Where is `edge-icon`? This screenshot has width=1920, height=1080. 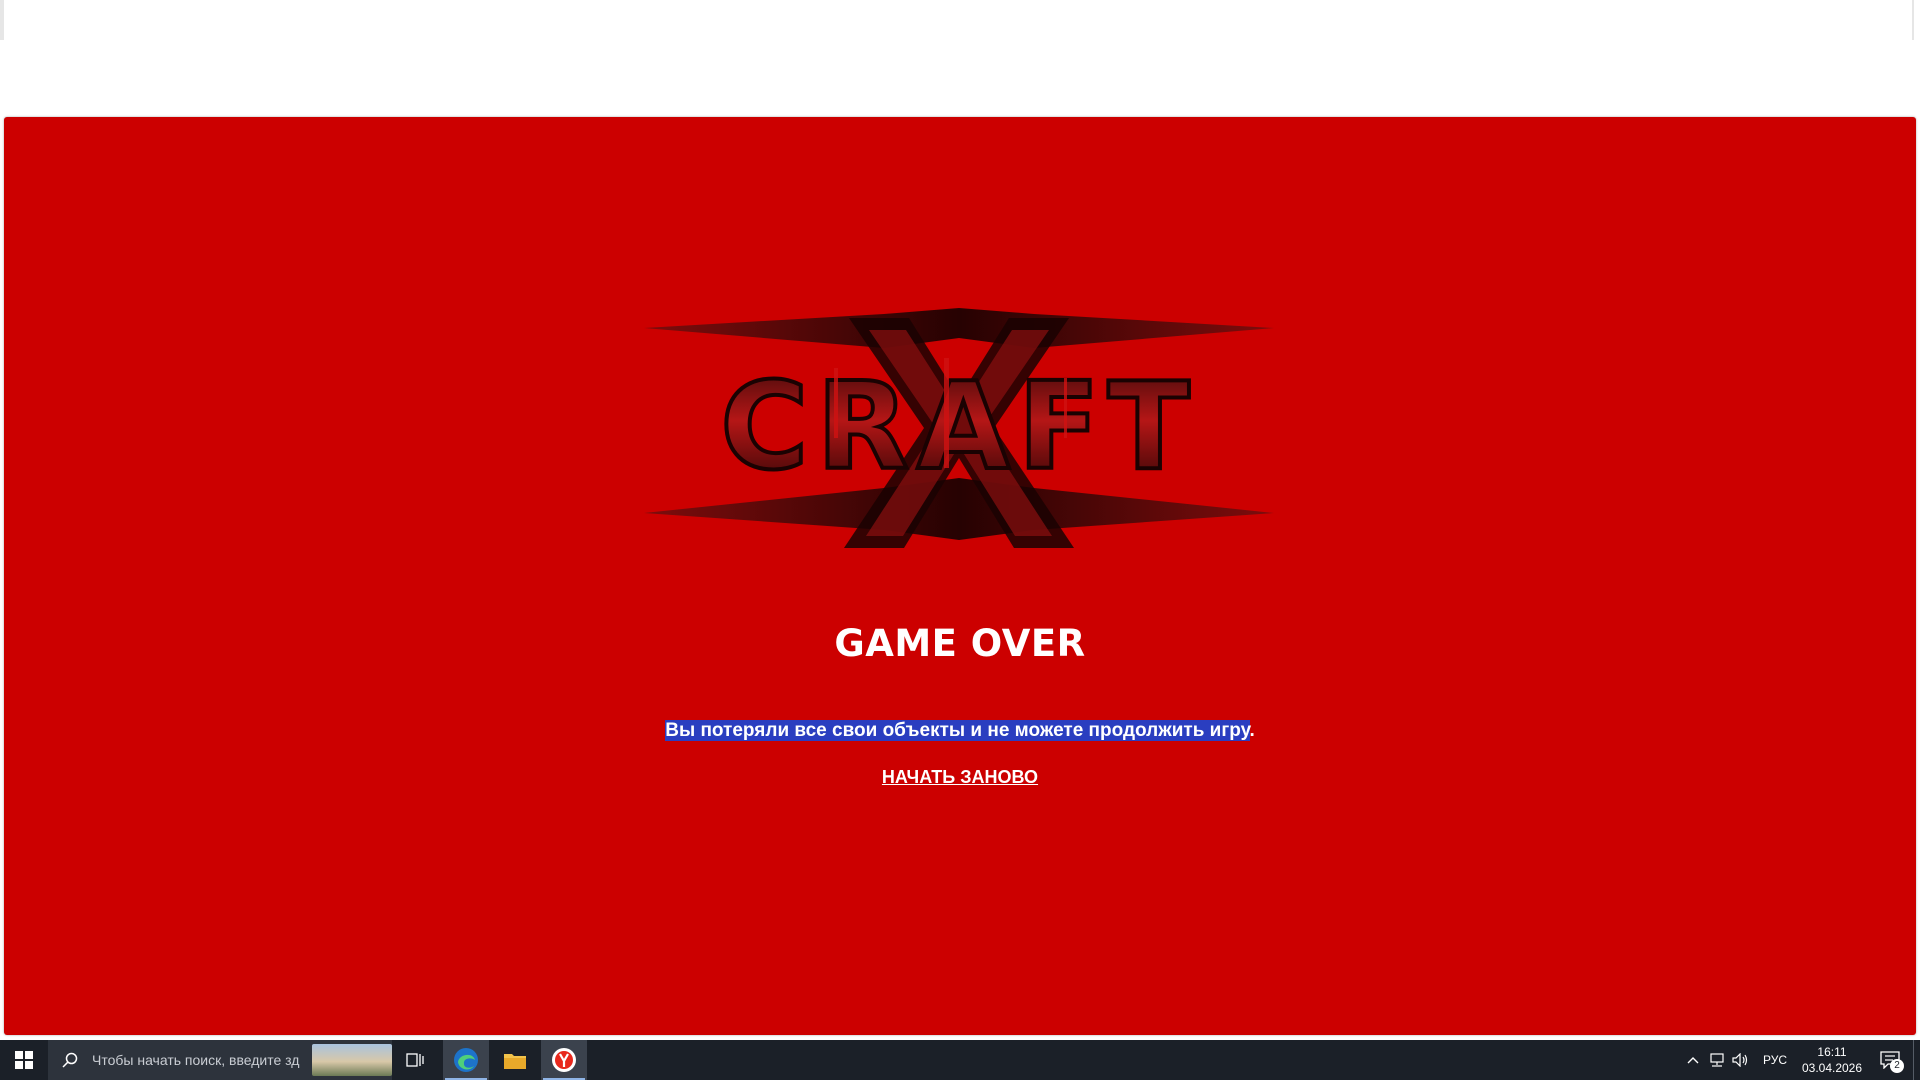
edge-icon is located at coordinates (466, 1060).